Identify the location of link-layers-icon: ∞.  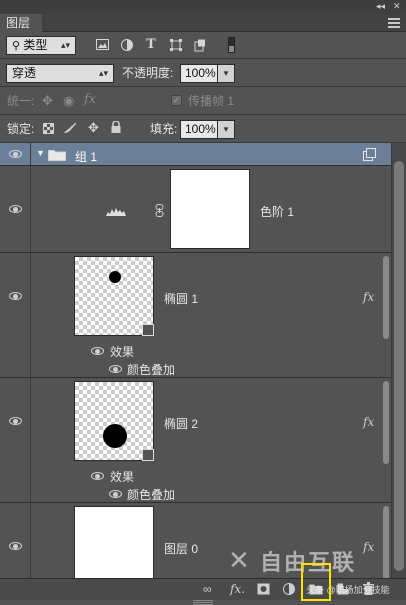
(207, 589).